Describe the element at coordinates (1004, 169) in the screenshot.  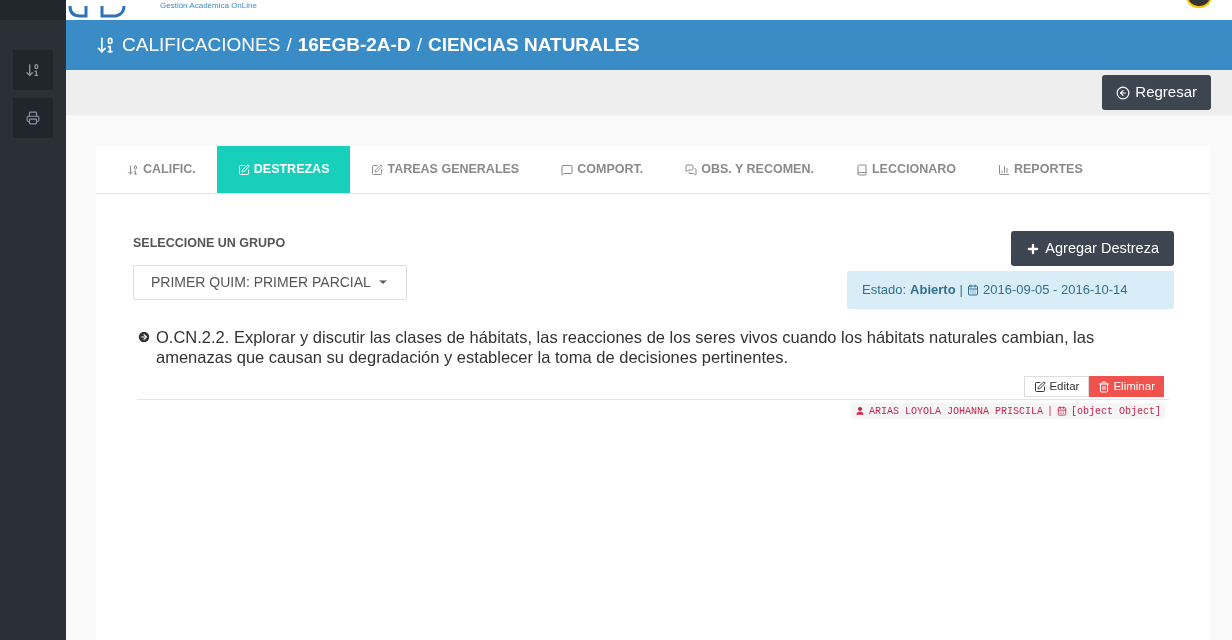
I see `bar-chart-icon` at that location.